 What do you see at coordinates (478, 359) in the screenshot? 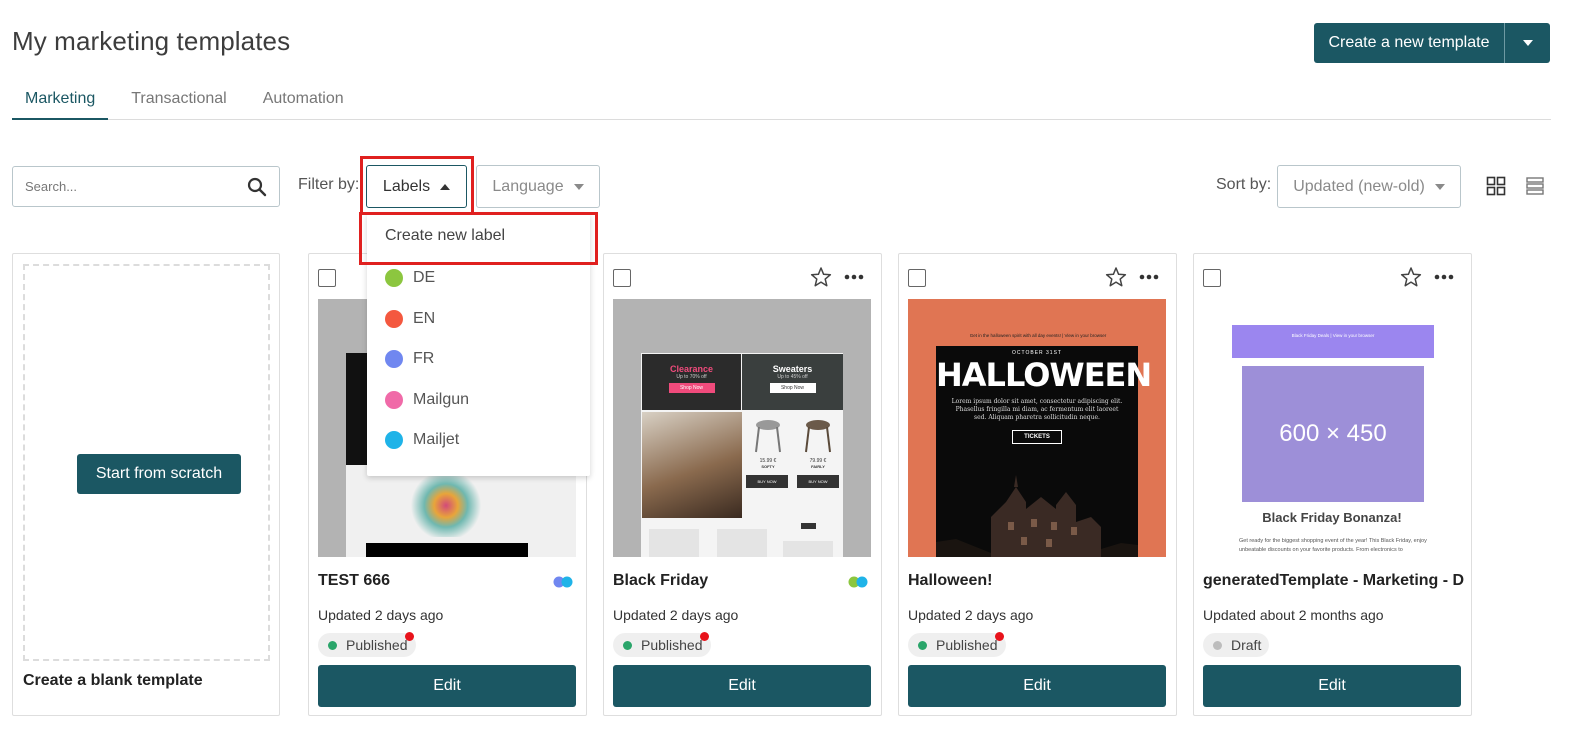
I see `label-option-fr: FR` at bounding box center [478, 359].